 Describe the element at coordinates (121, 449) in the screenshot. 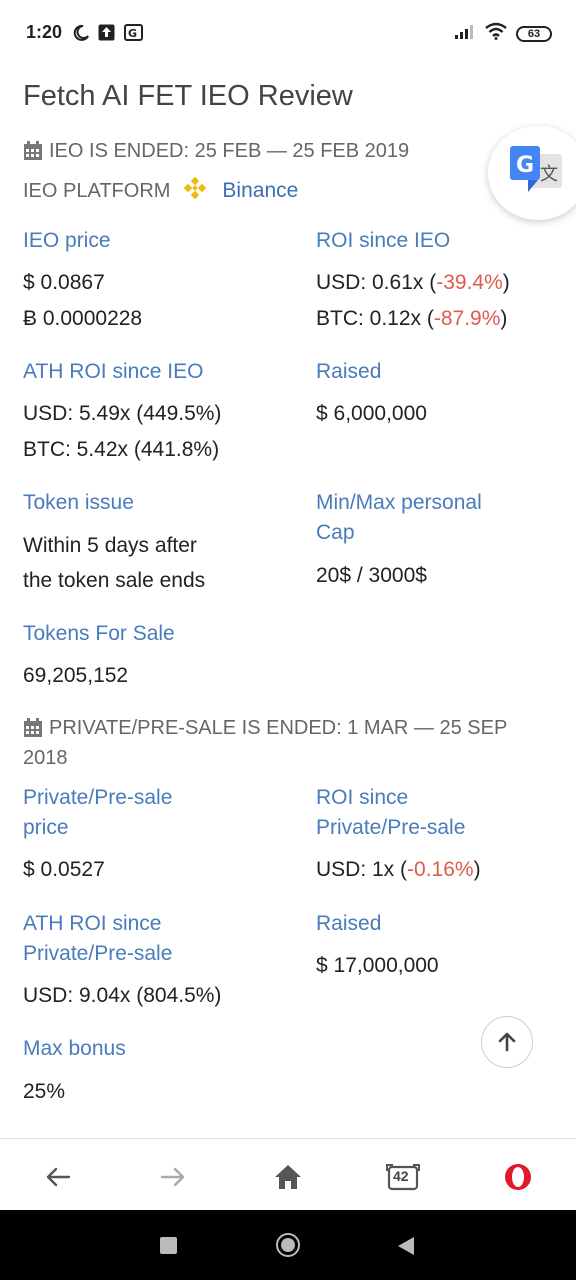

I see `ath-btc-value: BTC: 5.42x (441.8%)` at that location.